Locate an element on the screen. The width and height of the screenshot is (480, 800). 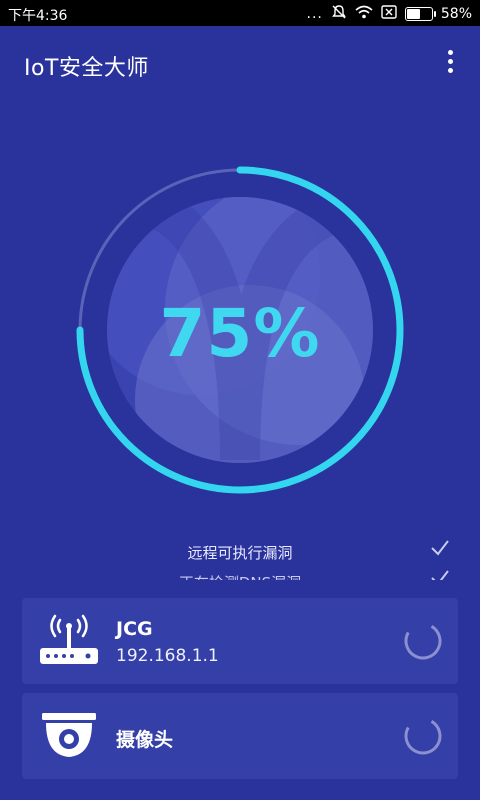
mute-icon is located at coordinates (339, 14).